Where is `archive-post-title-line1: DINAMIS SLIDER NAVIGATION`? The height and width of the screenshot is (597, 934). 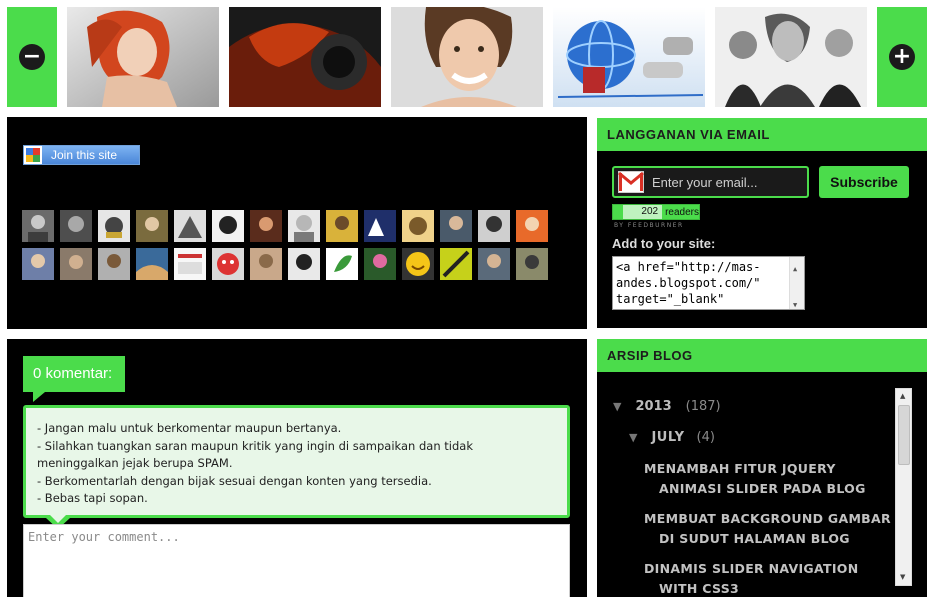 archive-post-title-line1: DINAMIS SLIDER NAVIGATION is located at coordinates (751, 568).